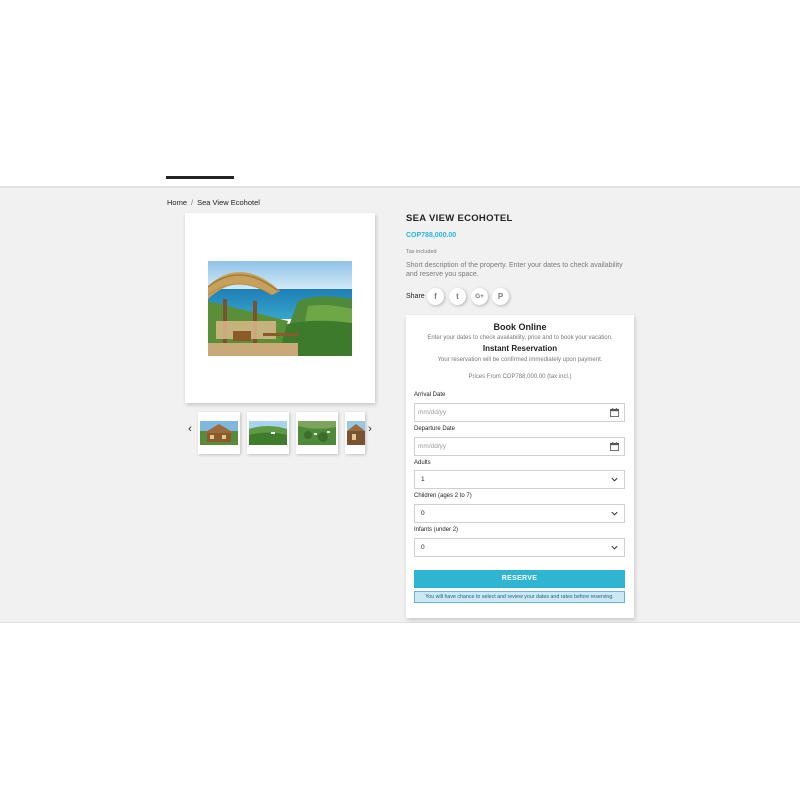 The width and height of the screenshot is (800, 800). Describe the element at coordinates (459, 218) in the screenshot. I see `product-title: SEA VIEW ECOHOTEL` at that location.